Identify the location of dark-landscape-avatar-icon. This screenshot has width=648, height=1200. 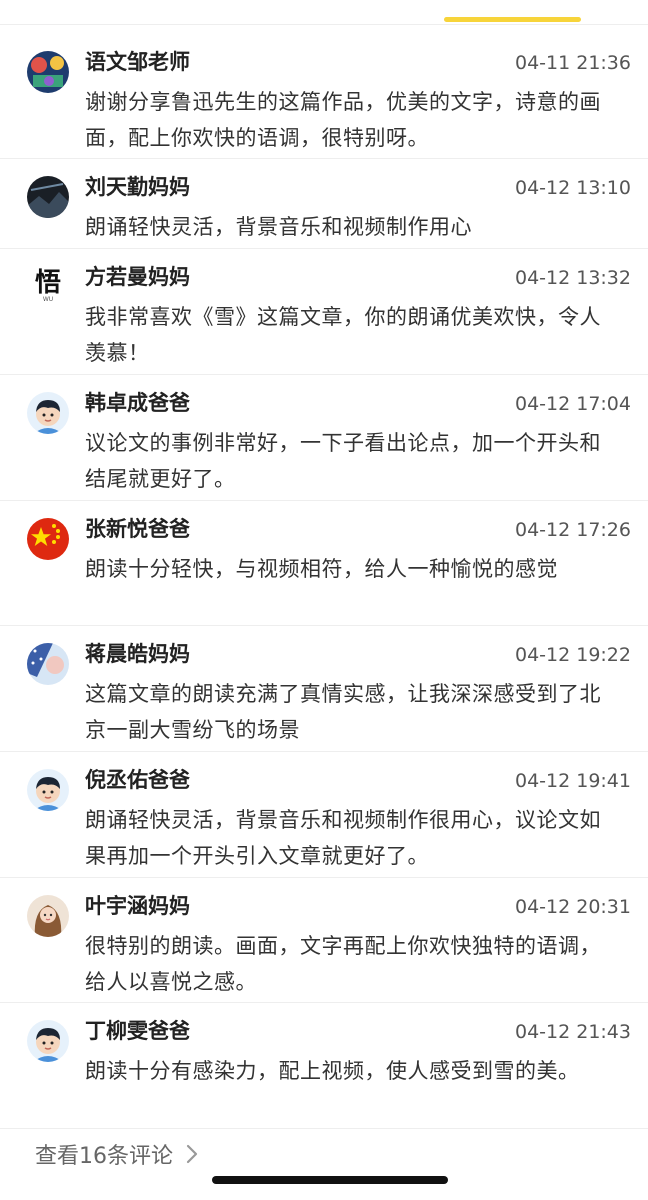
(48, 197).